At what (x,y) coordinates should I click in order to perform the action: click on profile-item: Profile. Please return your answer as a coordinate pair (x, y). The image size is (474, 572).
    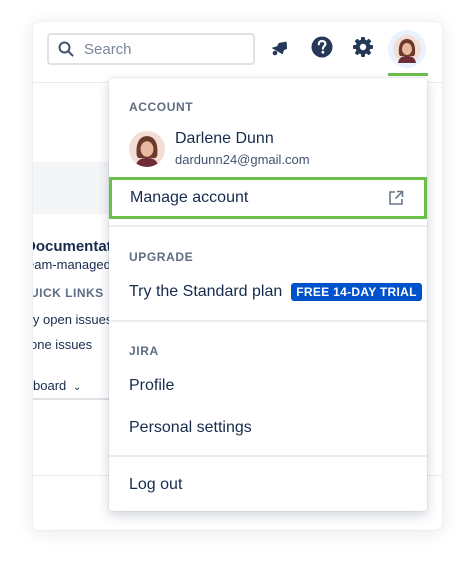
    Looking at the image, I should click on (151, 386).